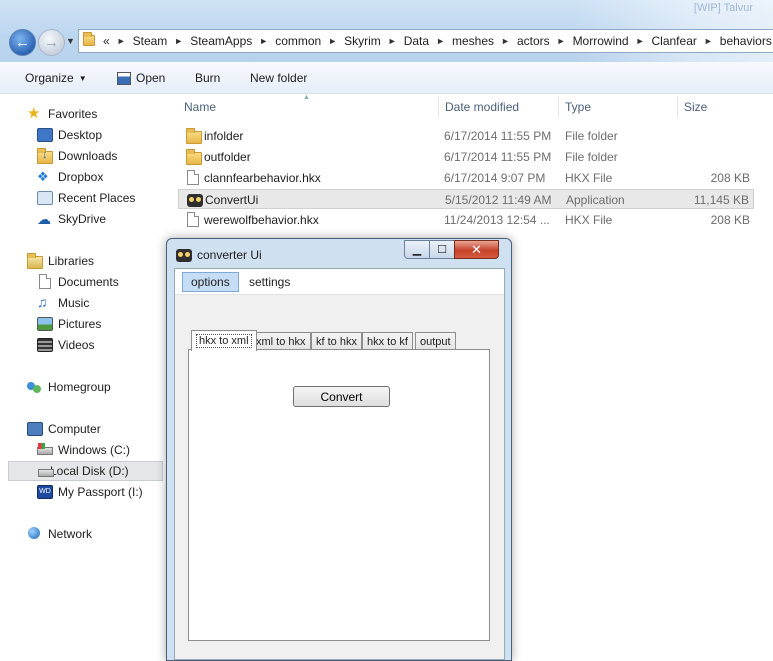 The height and width of the screenshot is (661, 773). What do you see at coordinates (725, 107) in the screenshot?
I see `column-header-size: Size` at bounding box center [725, 107].